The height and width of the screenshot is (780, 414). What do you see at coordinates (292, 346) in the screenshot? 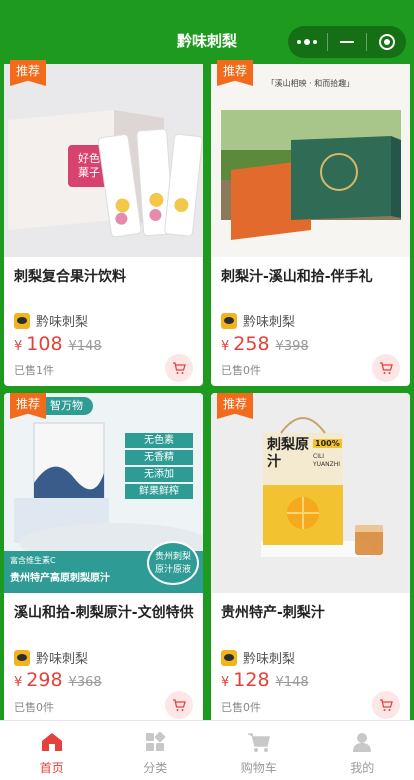
I see `original-price: ¥398` at bounding box center [292, 346].